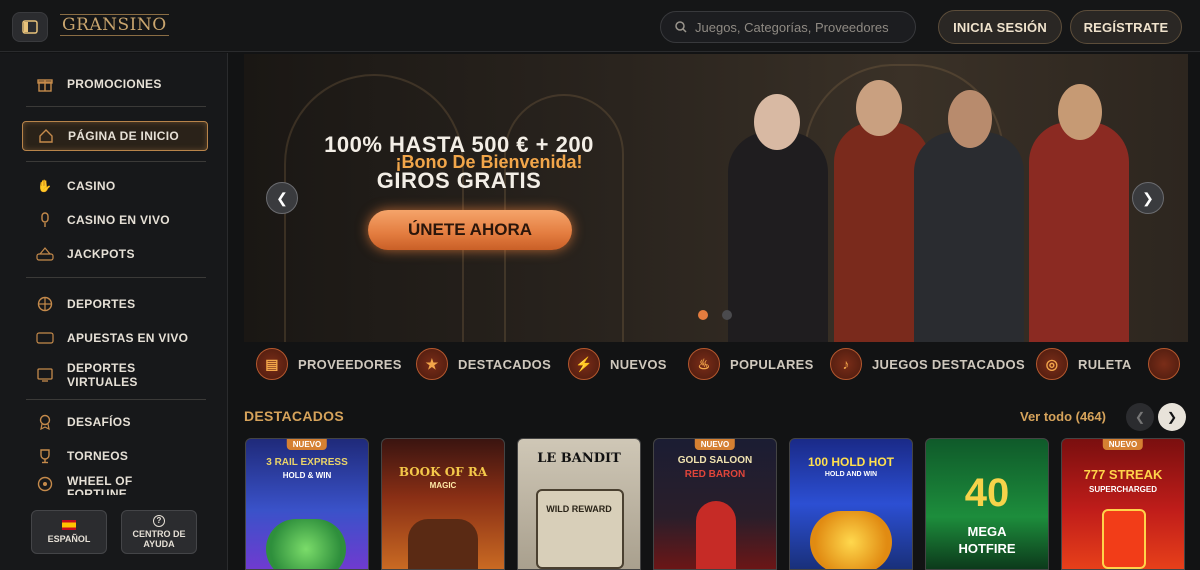 Image resolution: width=1200 pixels, height=570 pixels. I want to click on category-featured: ★ DESTACADOS, so click(483, 364).